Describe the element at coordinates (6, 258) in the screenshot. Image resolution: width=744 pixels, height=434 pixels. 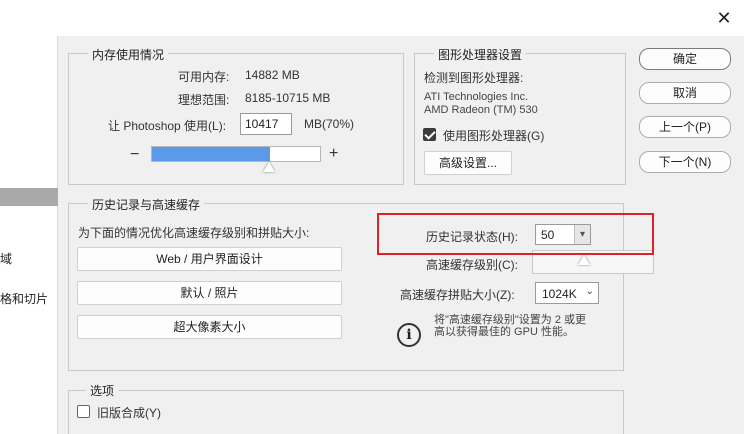
I see `left-nav-item-1: 域` at that location.